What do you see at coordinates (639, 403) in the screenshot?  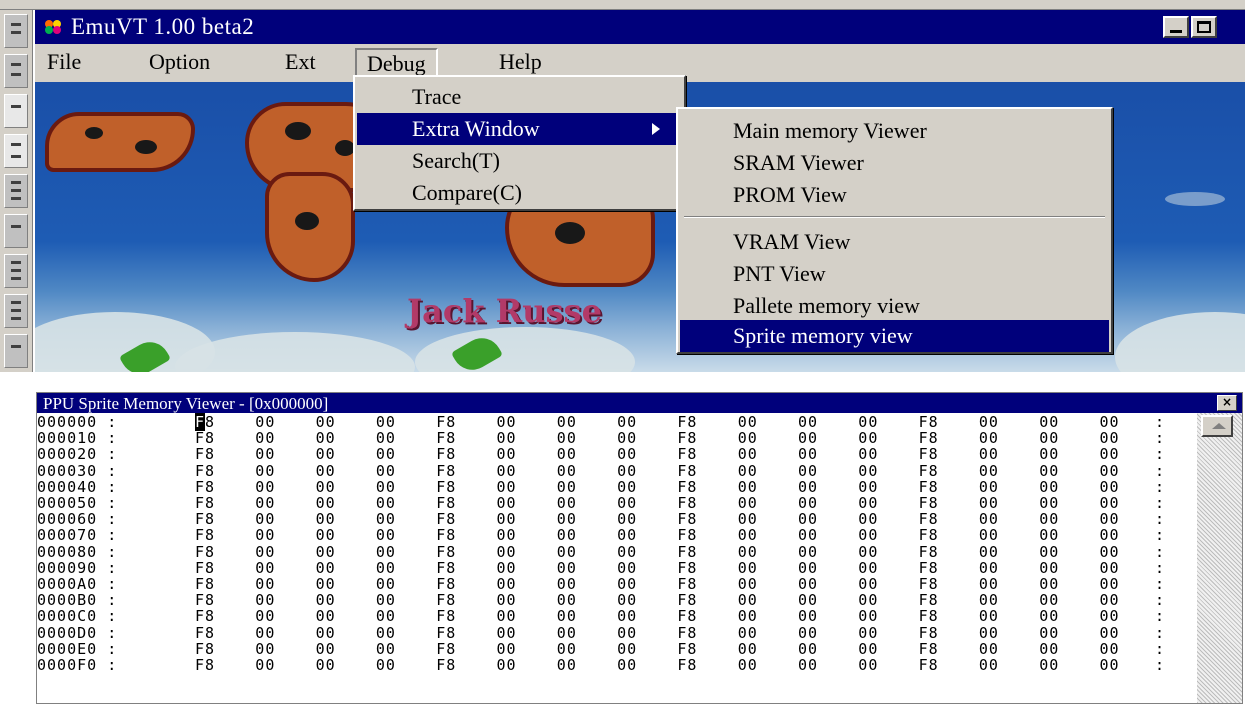 I see `viewer-titlebar: PPU Sprite Memory Viewer - [0x000000] ×` at bounding box center [639, 403].